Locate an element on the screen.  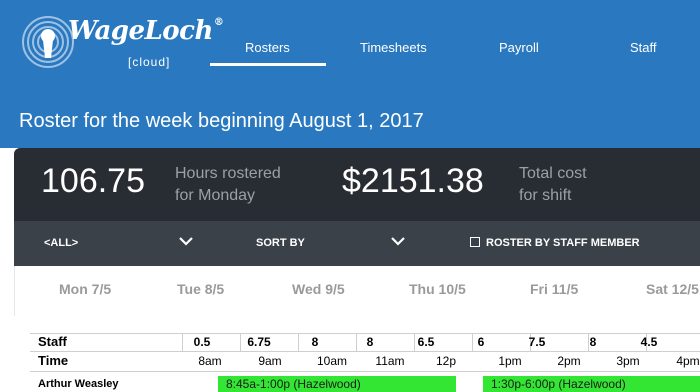
hours-cell: 0.5 is located at coordinates (202, 342).